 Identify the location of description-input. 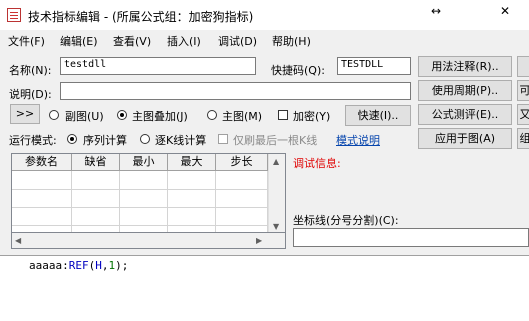
(235, 91).